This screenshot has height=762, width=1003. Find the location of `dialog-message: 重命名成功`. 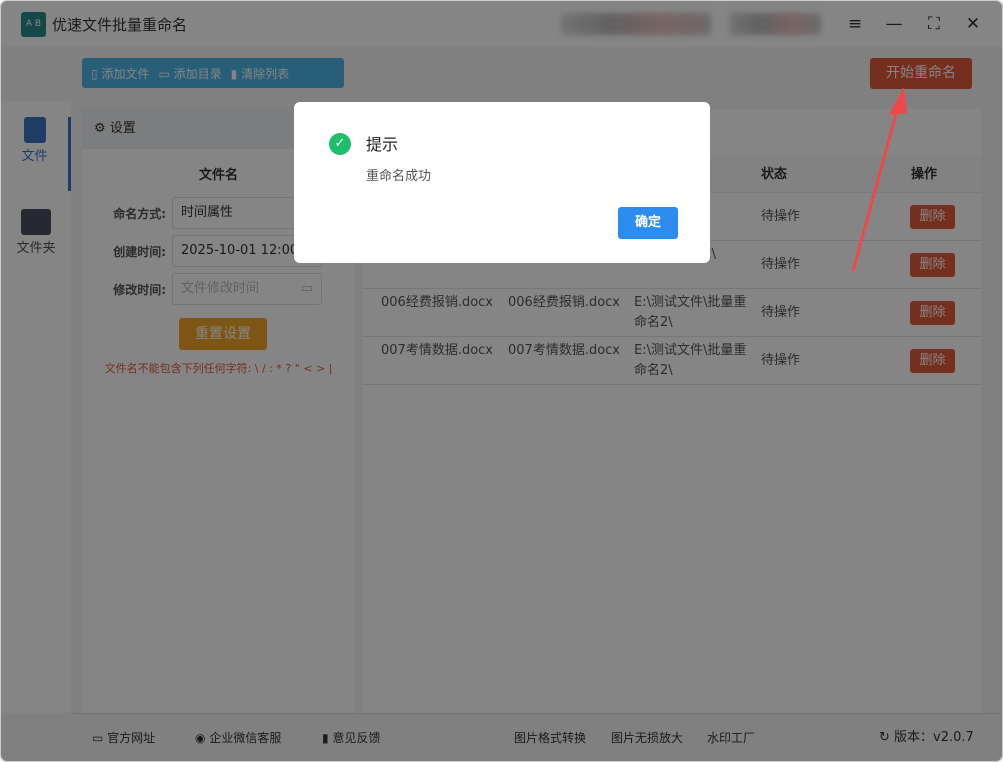

dialog-message: 重命名成功 is located at coordinates (399, 176).